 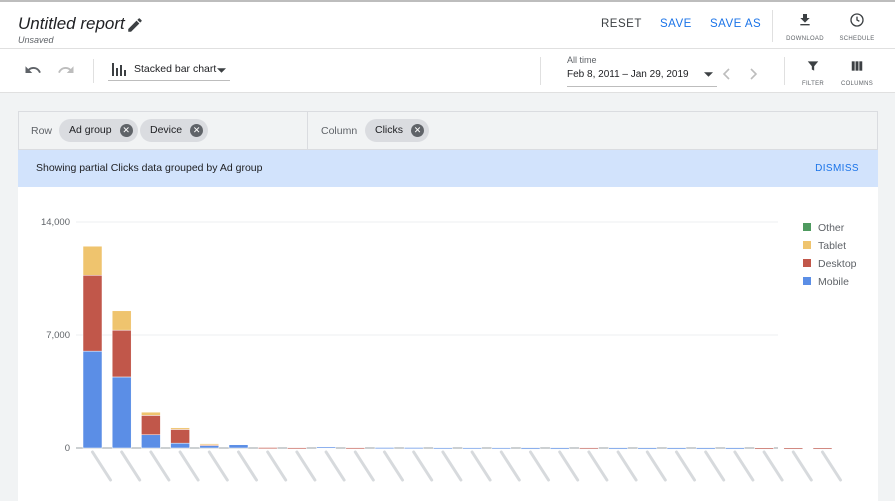 I want to click on chevron-right-icon, so click(x=754, y=74).